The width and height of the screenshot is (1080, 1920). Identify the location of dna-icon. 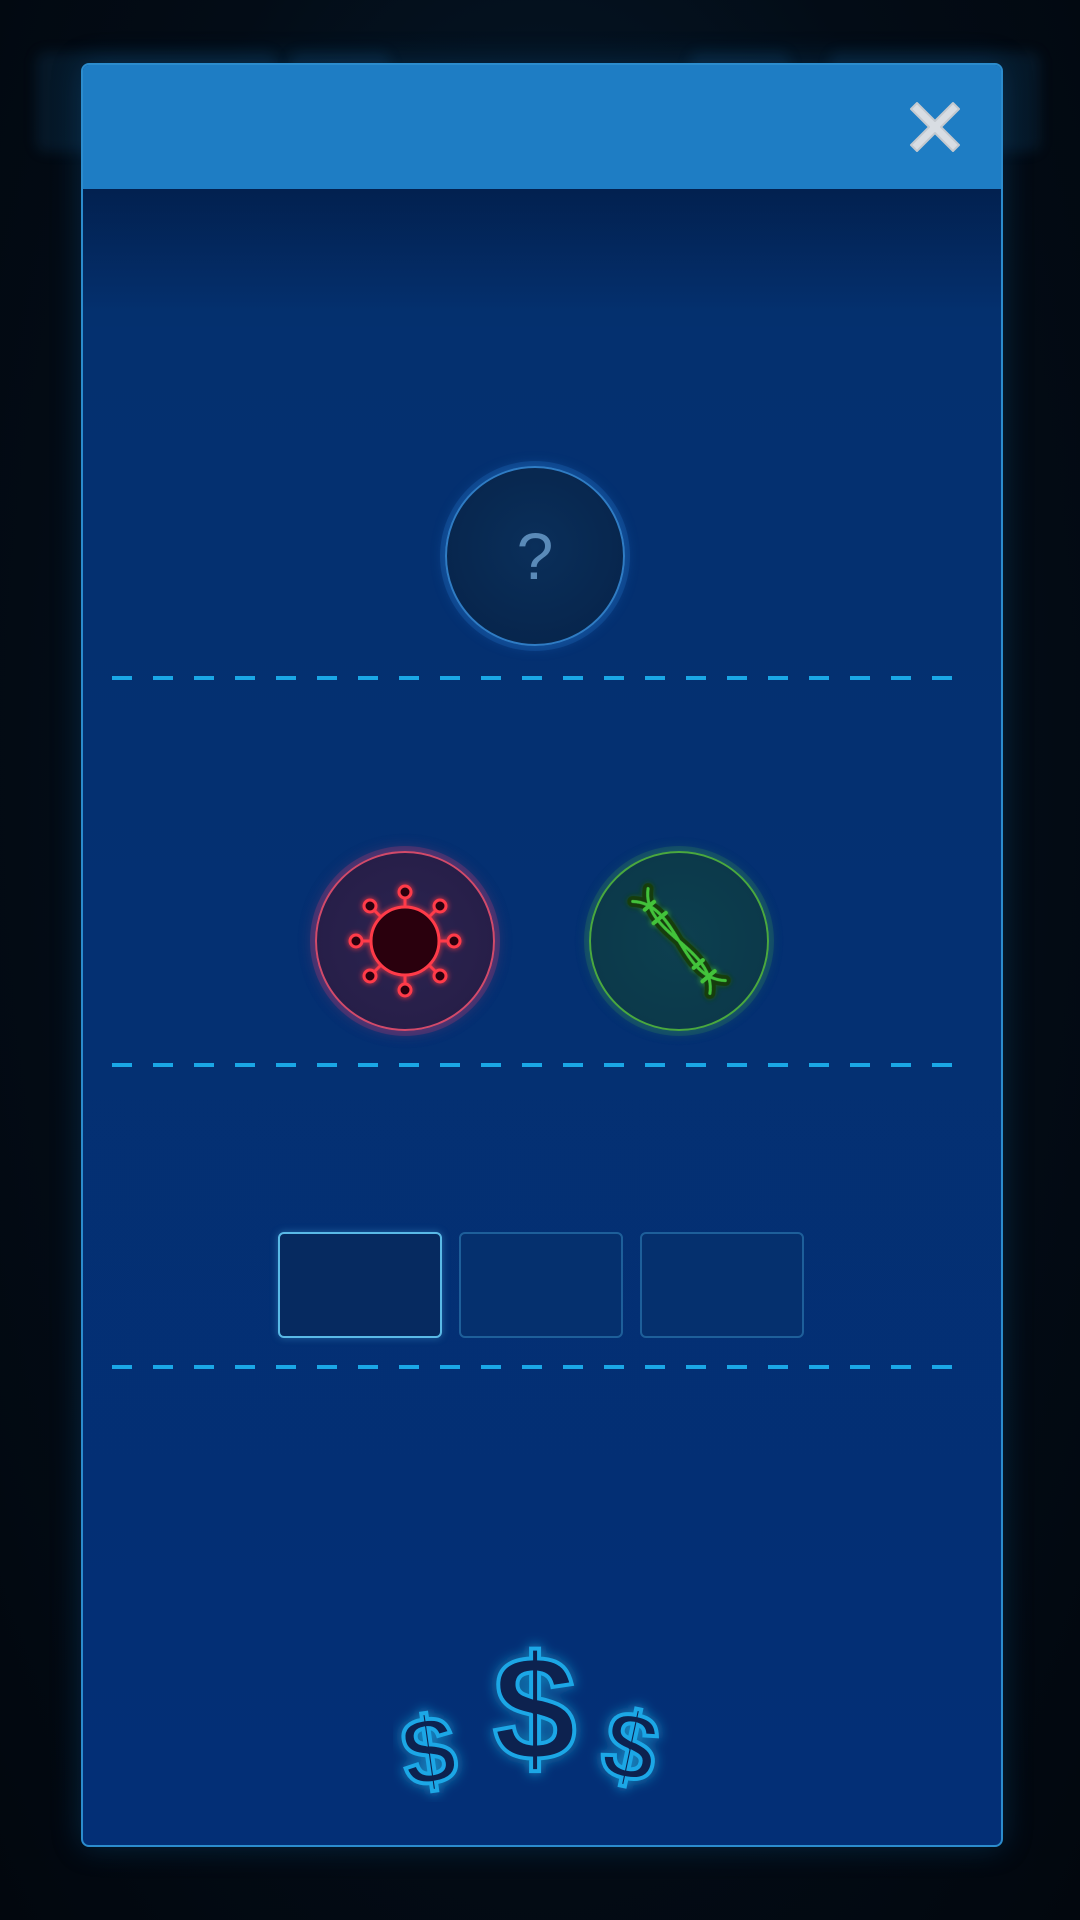
(679, 941).